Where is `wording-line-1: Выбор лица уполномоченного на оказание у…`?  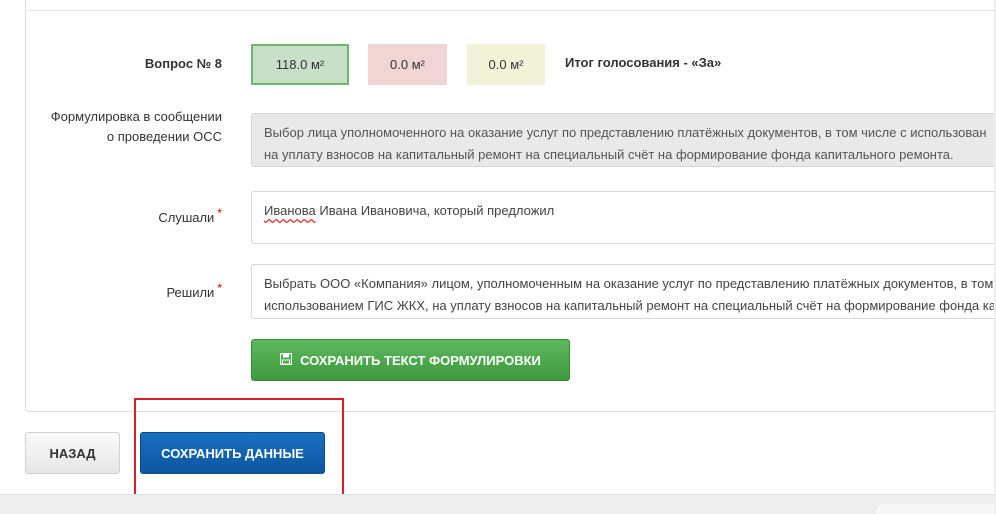 wording-line-1: Выбор лица уполномоченного на оказание у… is located at coordinates (625, 132).